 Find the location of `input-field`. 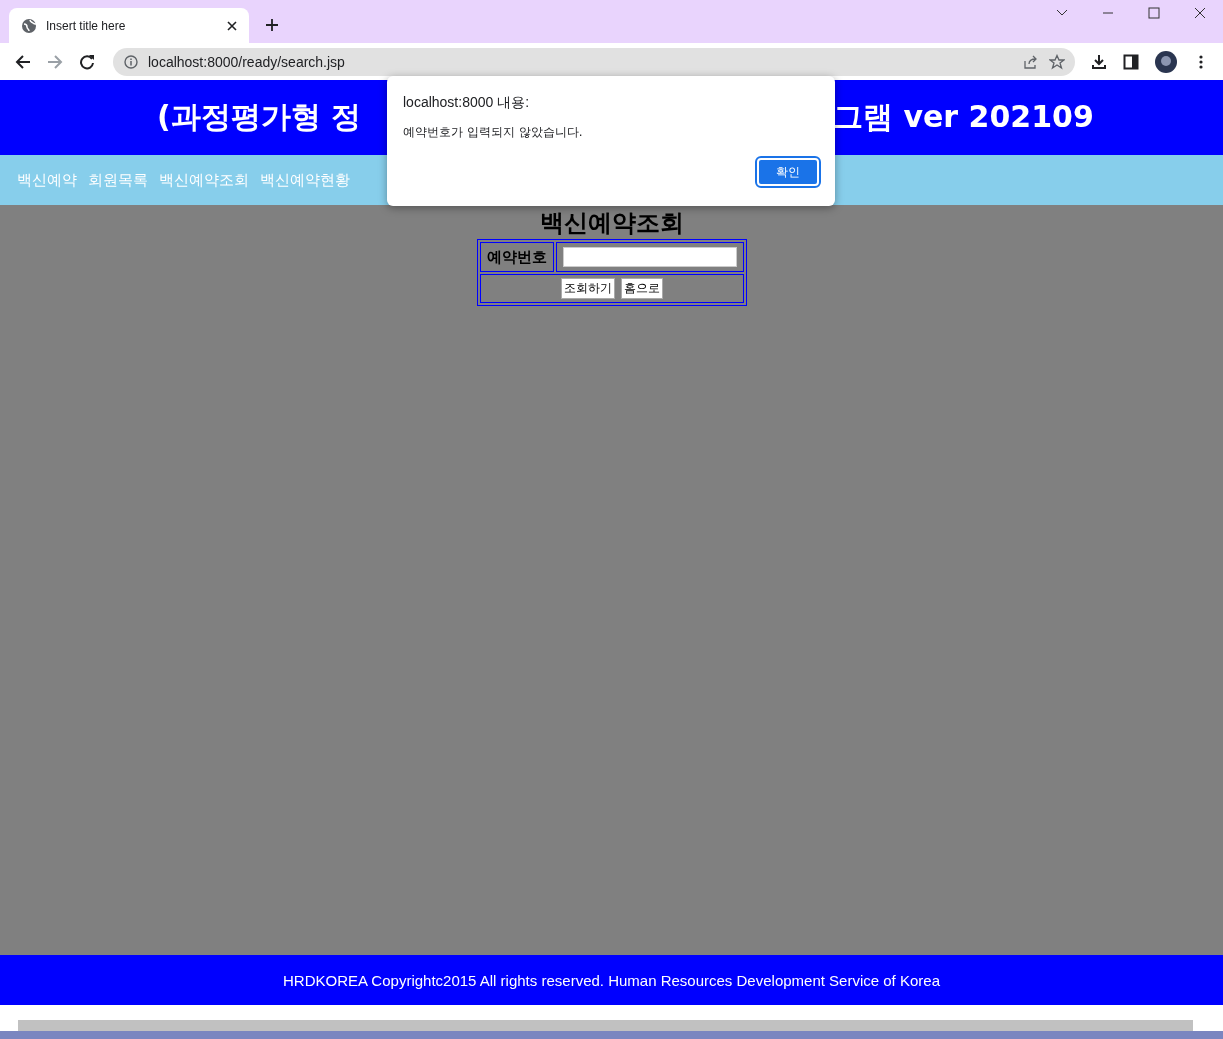

input-field is located at coordinates (649, 257).